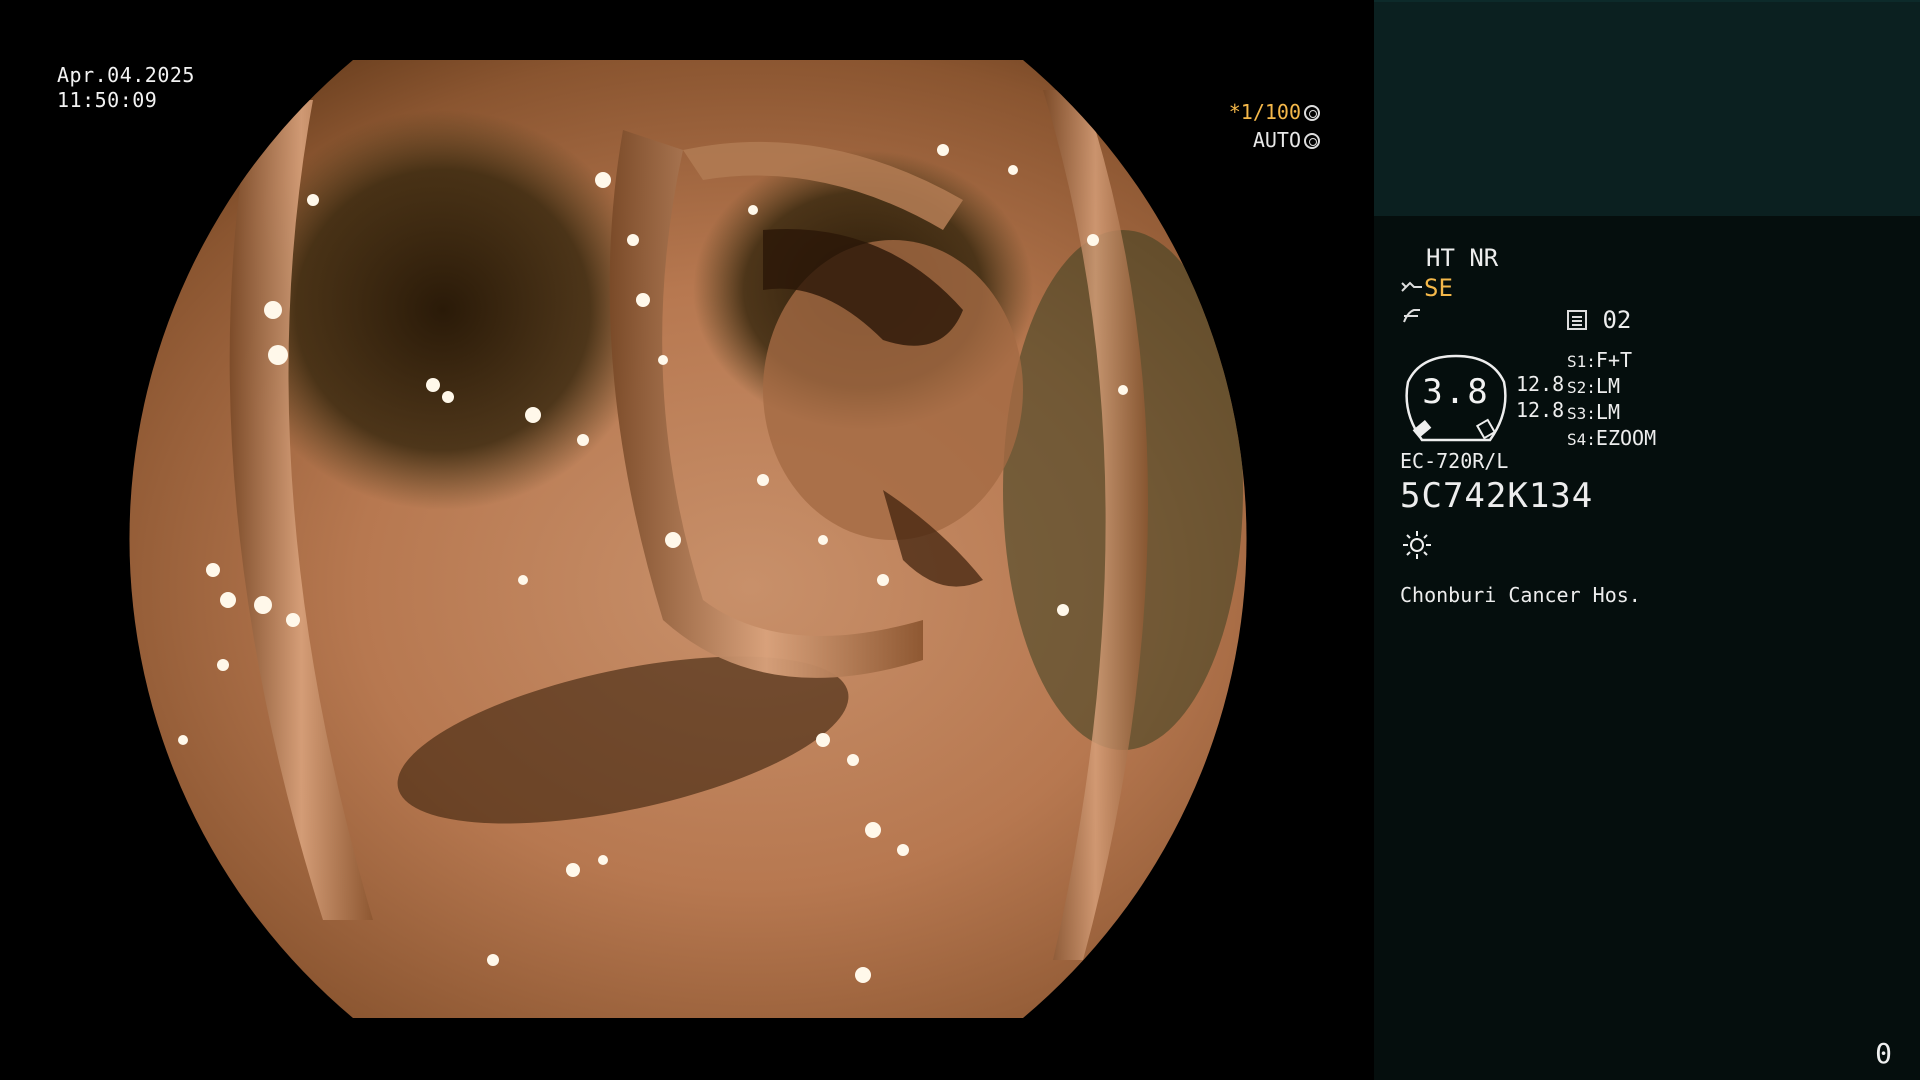 This screenshot has height=1080, width=1920. I want to click on mode-line: HT NR, so click(1462, 258).